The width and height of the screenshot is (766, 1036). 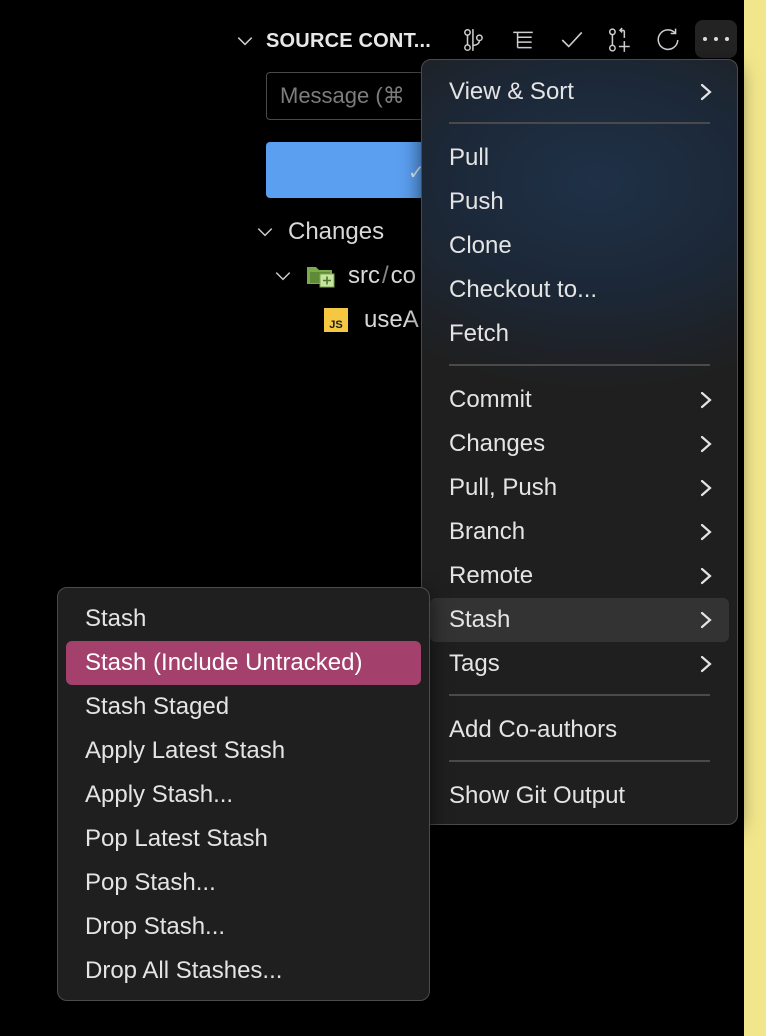 I want to click on refresh-icon, so click(x=668, y=40).